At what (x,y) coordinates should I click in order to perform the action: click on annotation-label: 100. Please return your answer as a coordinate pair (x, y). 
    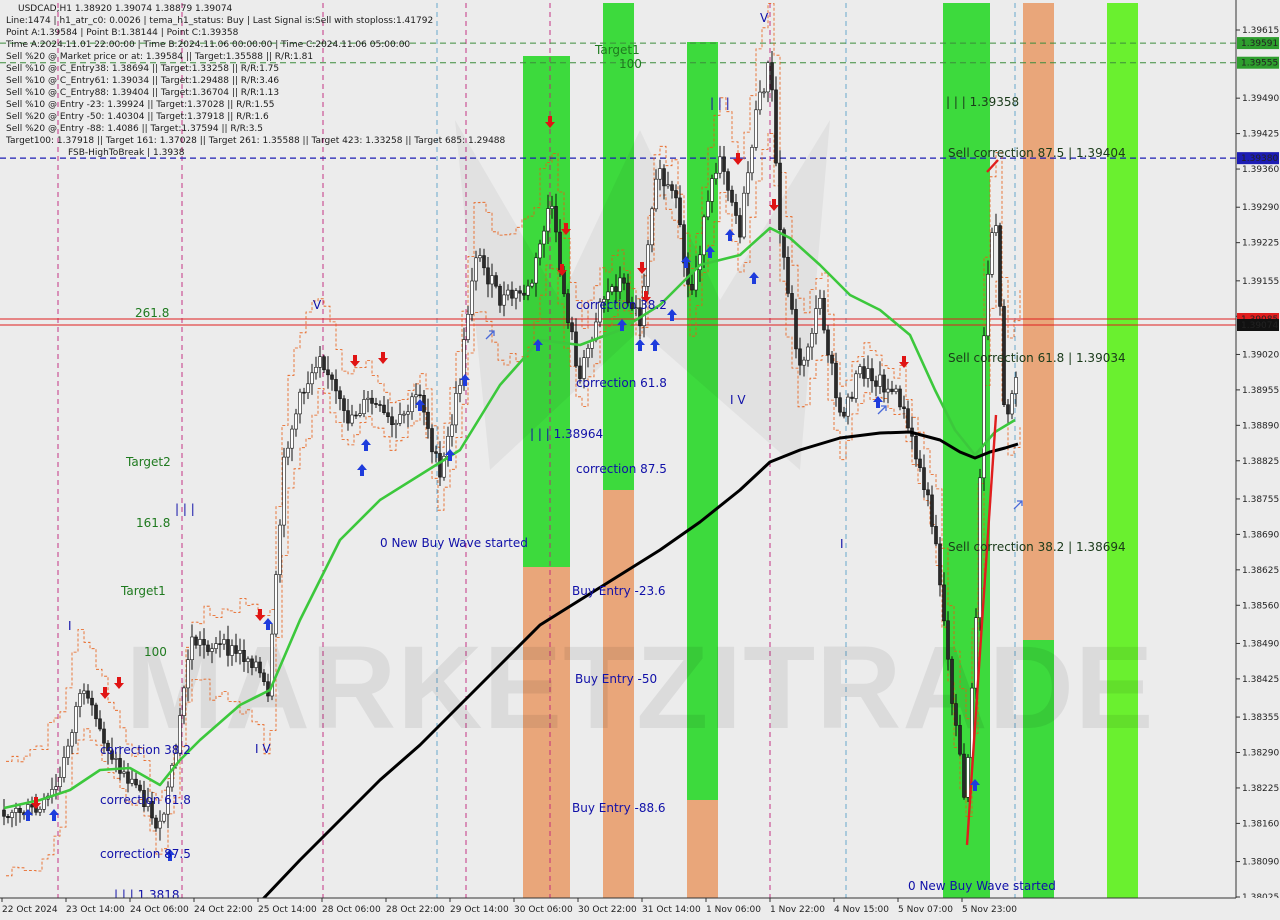
    Looking at the image, I should click on (630, 64).